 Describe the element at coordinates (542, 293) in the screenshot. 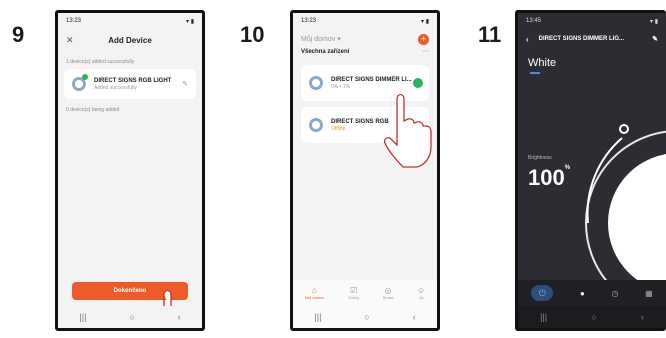

I see `power-icon: ⏻` at that location.